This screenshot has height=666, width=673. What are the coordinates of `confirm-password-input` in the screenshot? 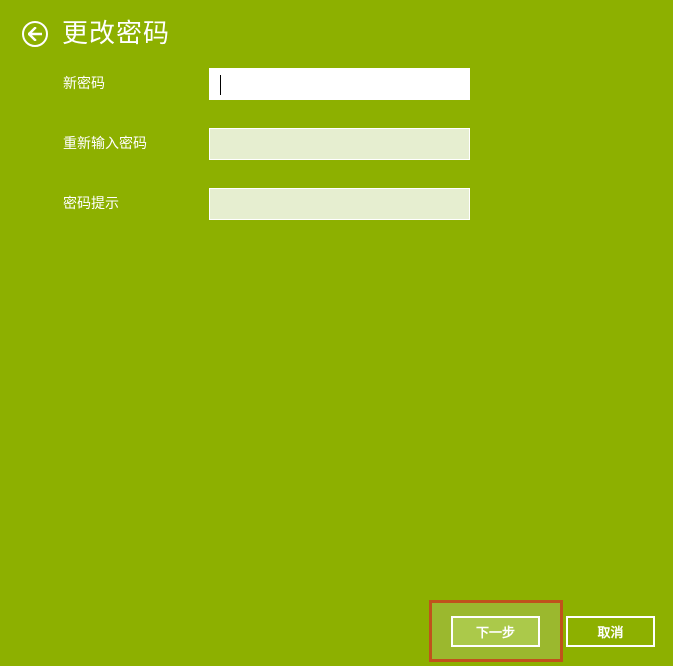 It's located at (339, 144).